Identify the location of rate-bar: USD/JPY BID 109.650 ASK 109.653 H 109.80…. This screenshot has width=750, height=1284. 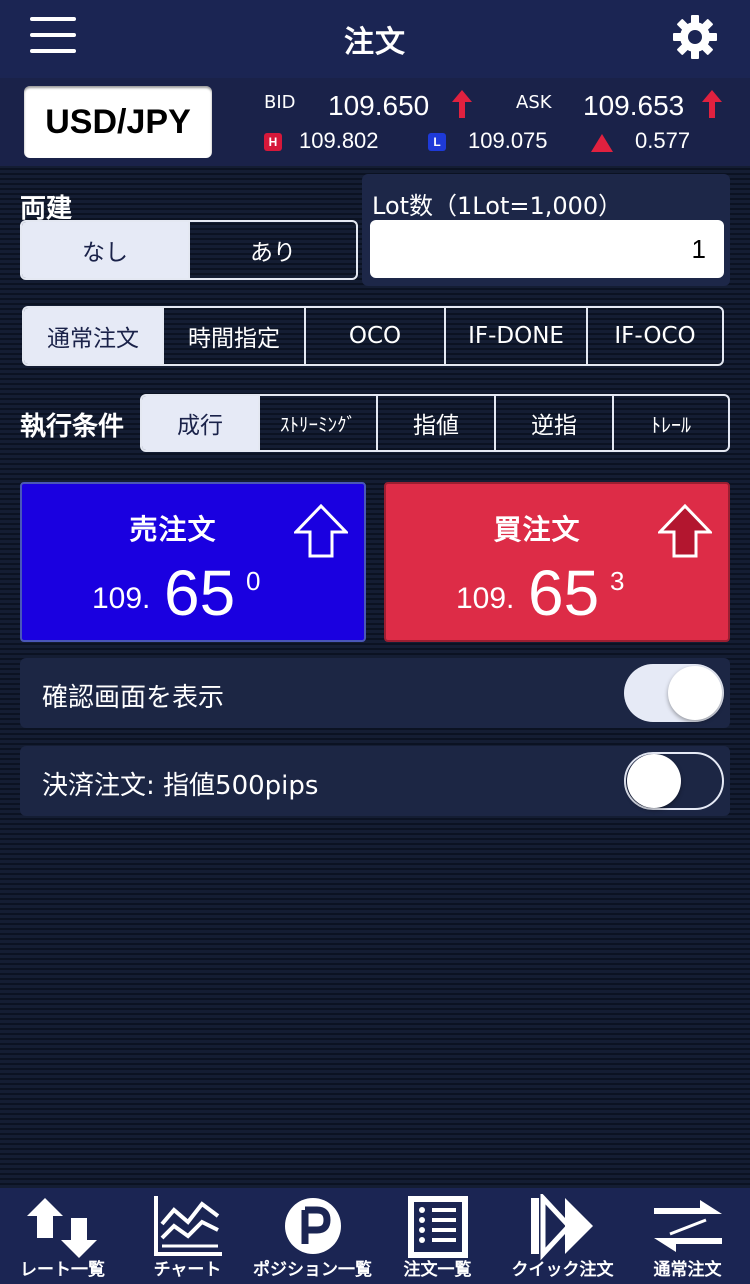
(375, 122).